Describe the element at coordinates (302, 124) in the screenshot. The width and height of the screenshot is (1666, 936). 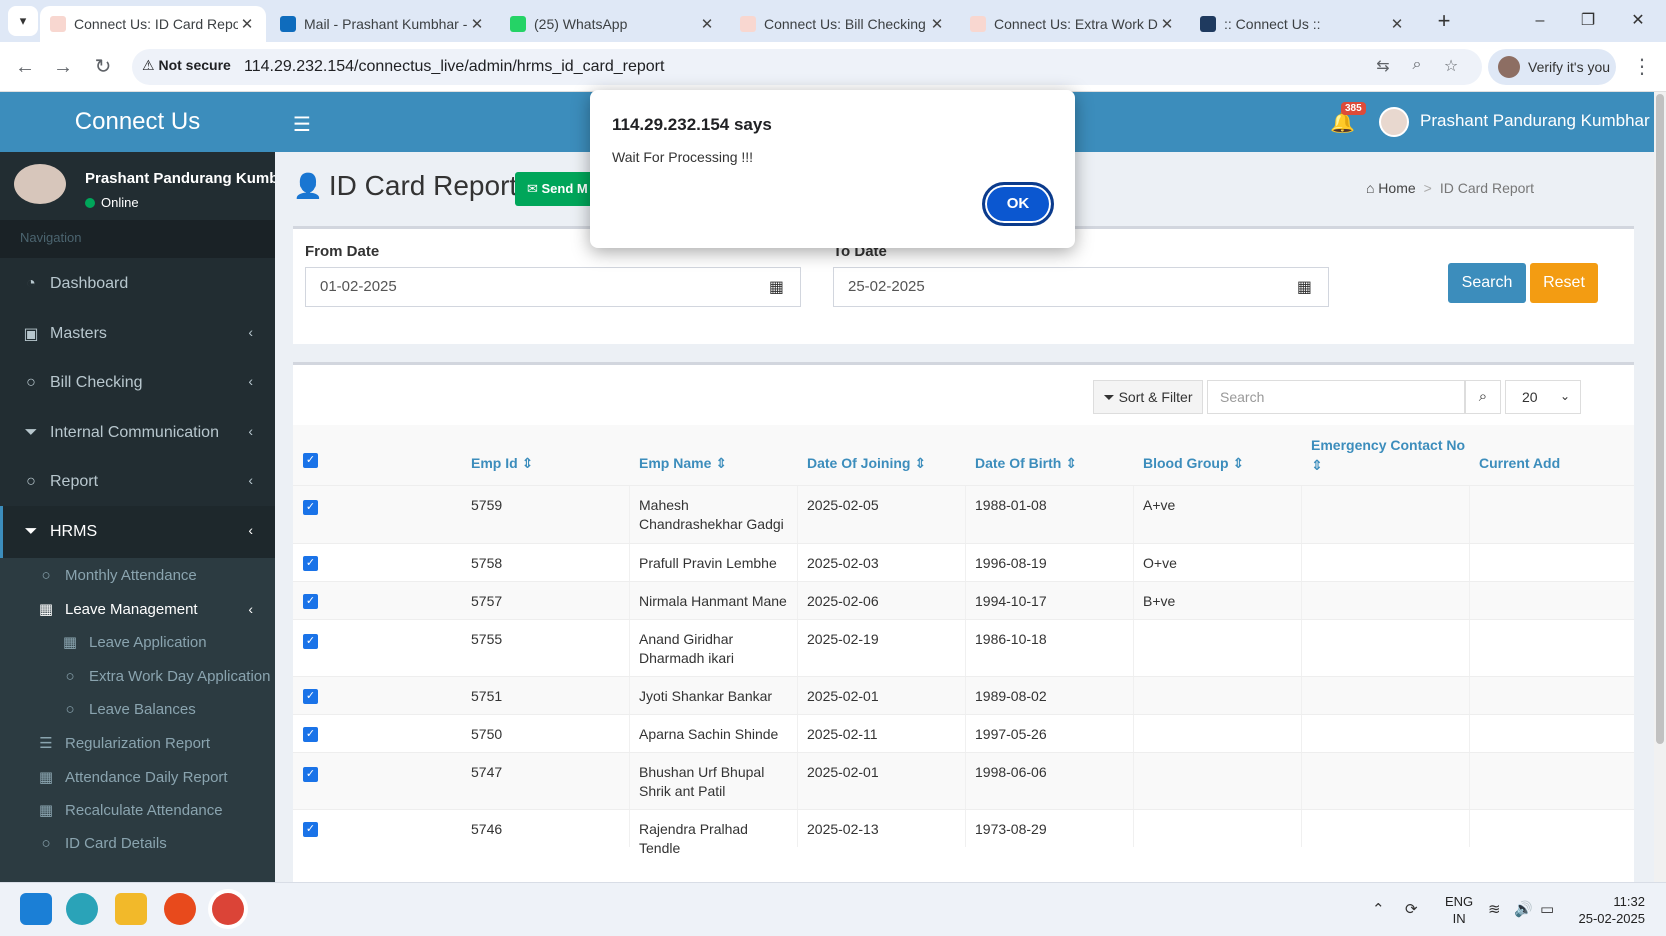
I see `sidebar-toggle-icon: ☰` at that location.